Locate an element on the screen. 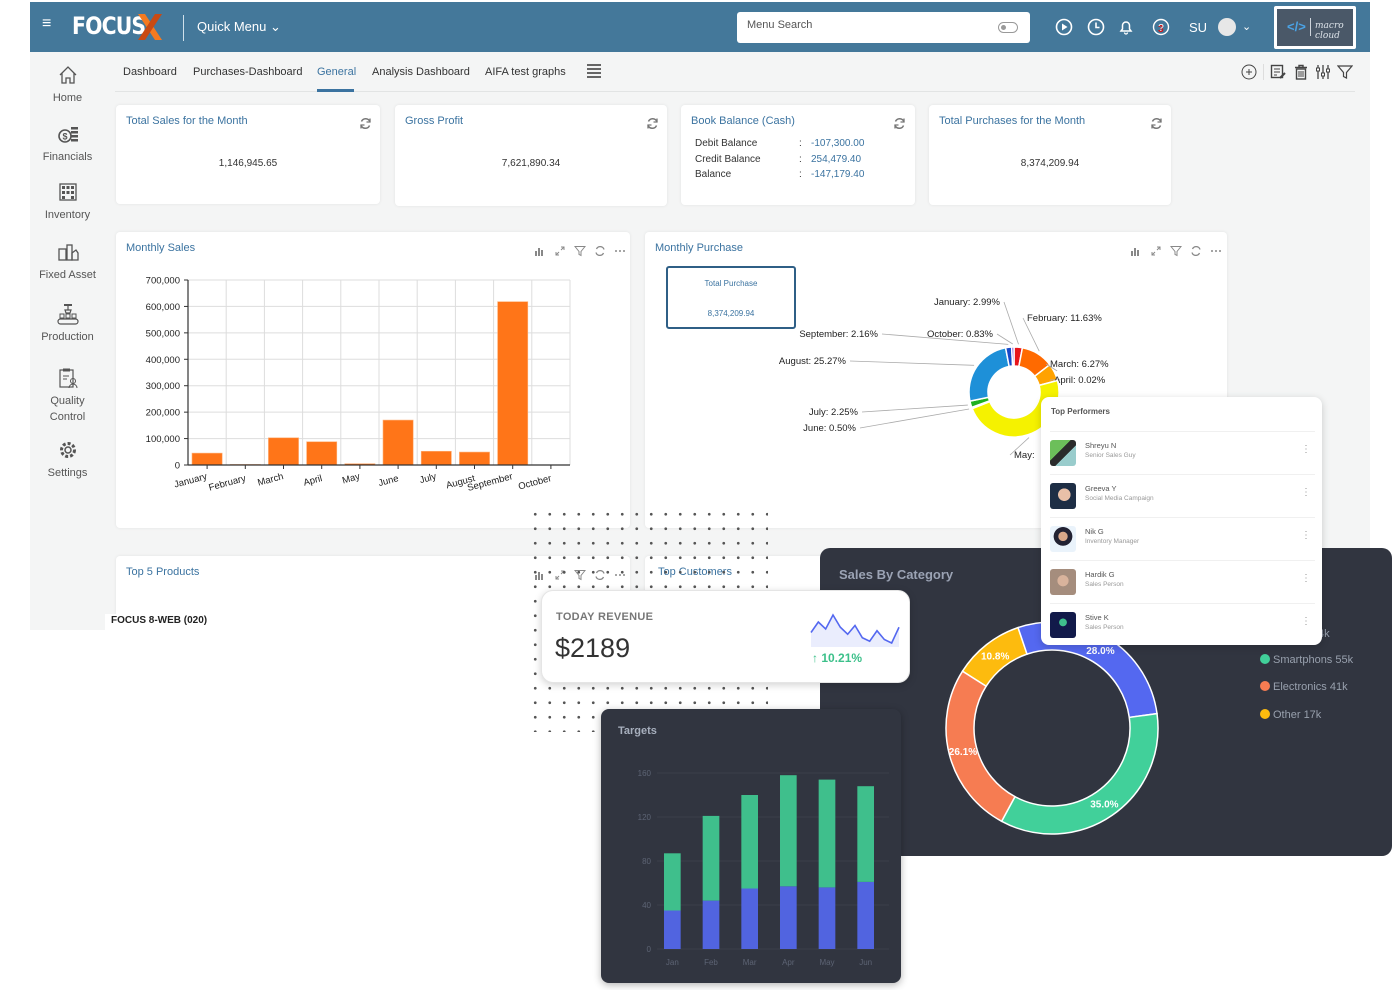  bell-icon is located at coordinates (1126, 27).